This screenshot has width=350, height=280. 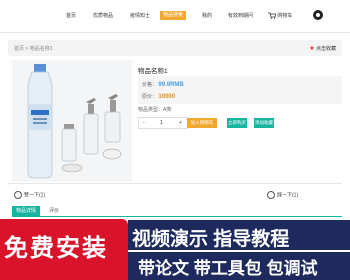 What do you see at coordinates (240, 15) in the screenshot?
I see `nav-expiry: 有效到期问` at bounding box center [240, 15].